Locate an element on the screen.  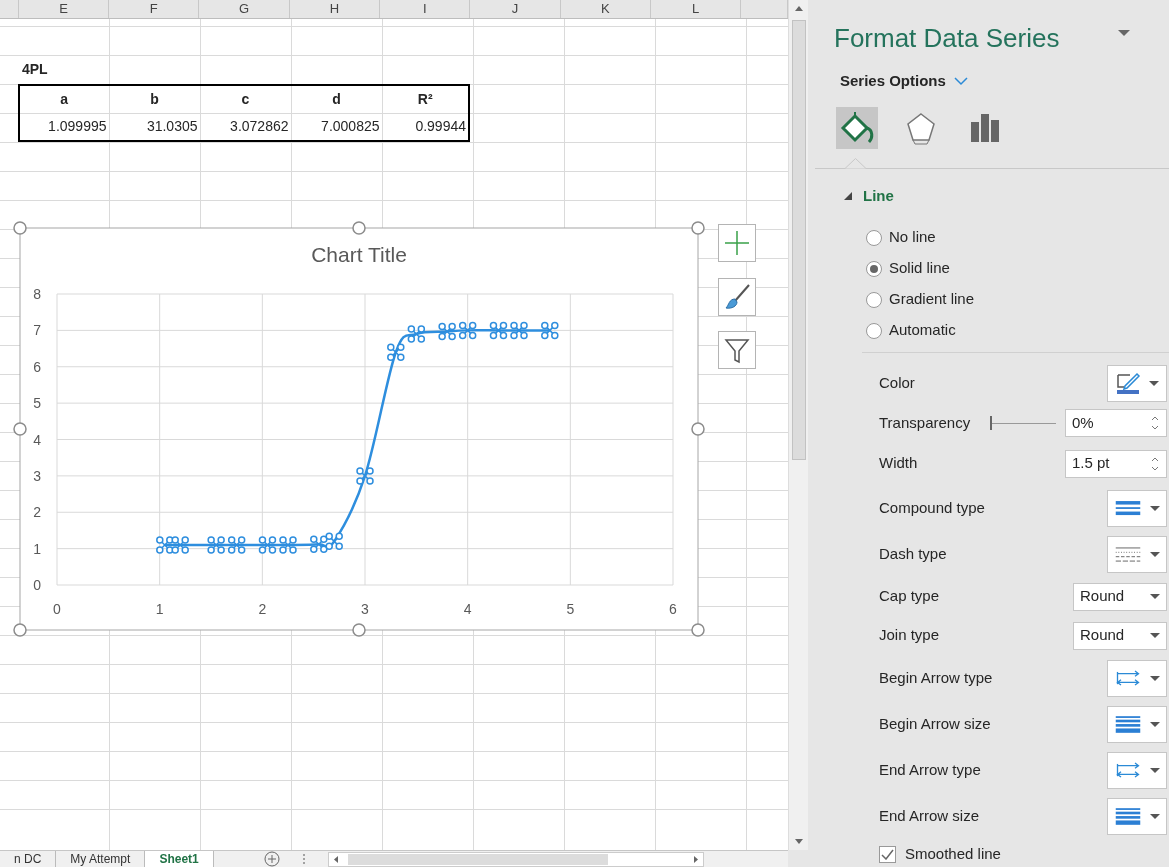
field-value: 0% is located at coordinates (1083, 422).